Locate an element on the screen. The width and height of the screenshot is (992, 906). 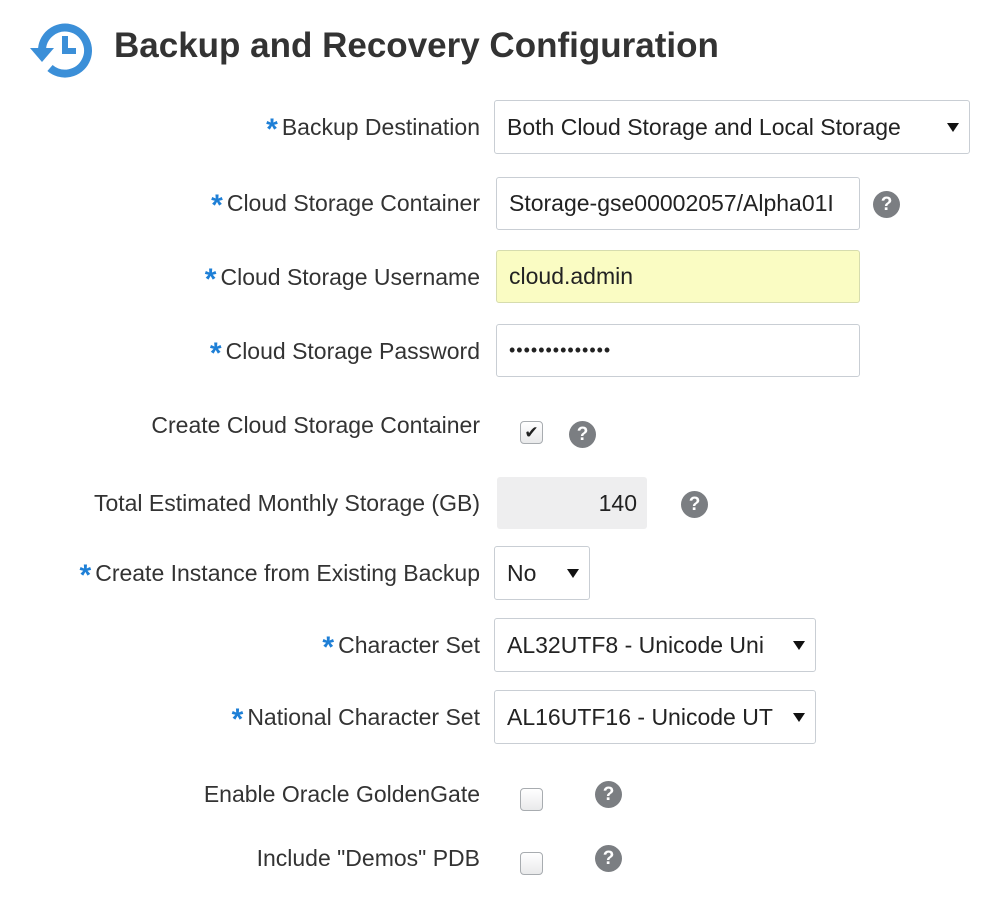
cloud-storage-password-label: * Cloud Storage Password is located at coordinates (344, 353).